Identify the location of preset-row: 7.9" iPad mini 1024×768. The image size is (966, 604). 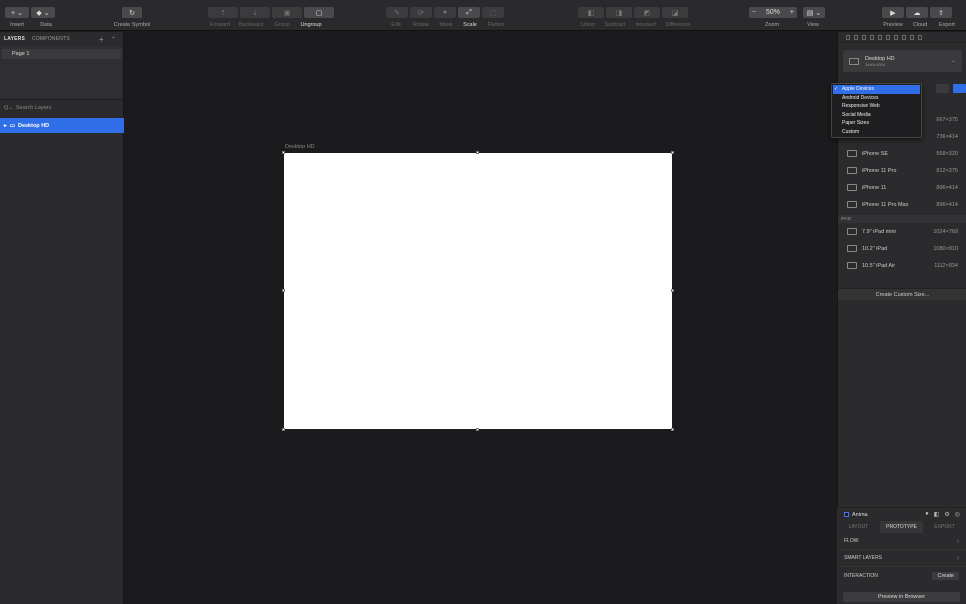
(902, 231).